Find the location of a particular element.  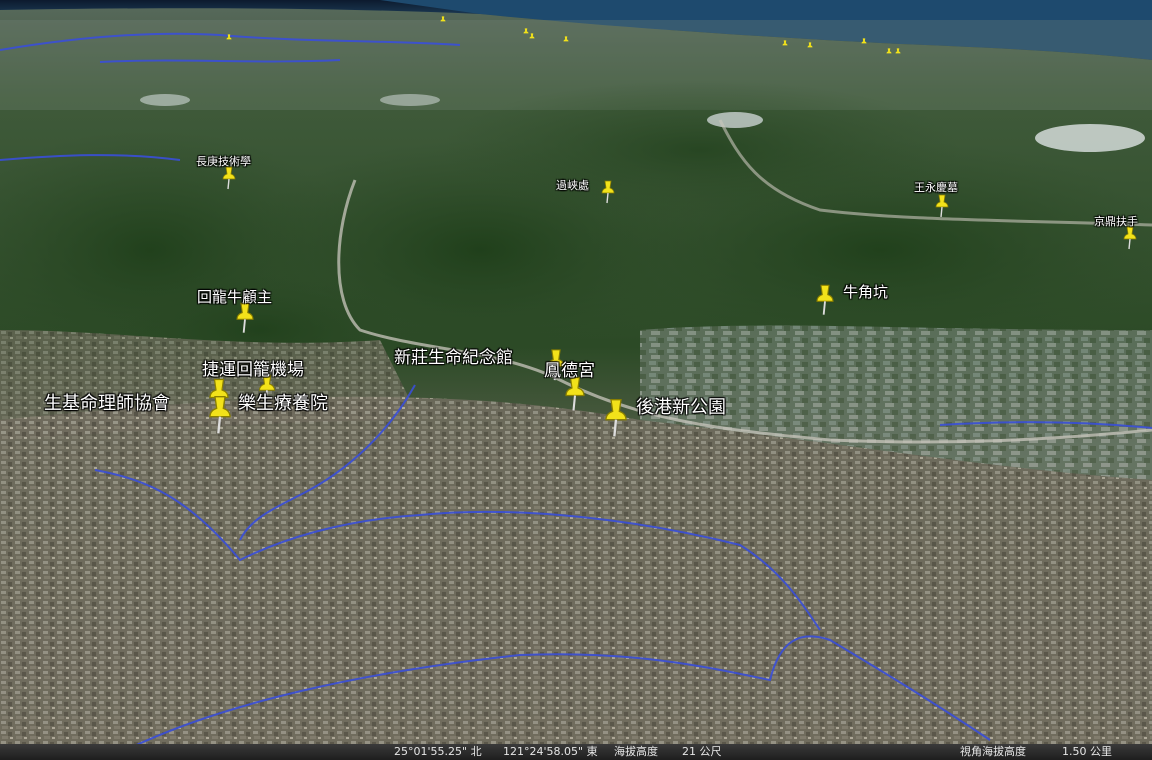

placemark-label-guoxiachu: 過峽處 is located at coordinates (572, 185).